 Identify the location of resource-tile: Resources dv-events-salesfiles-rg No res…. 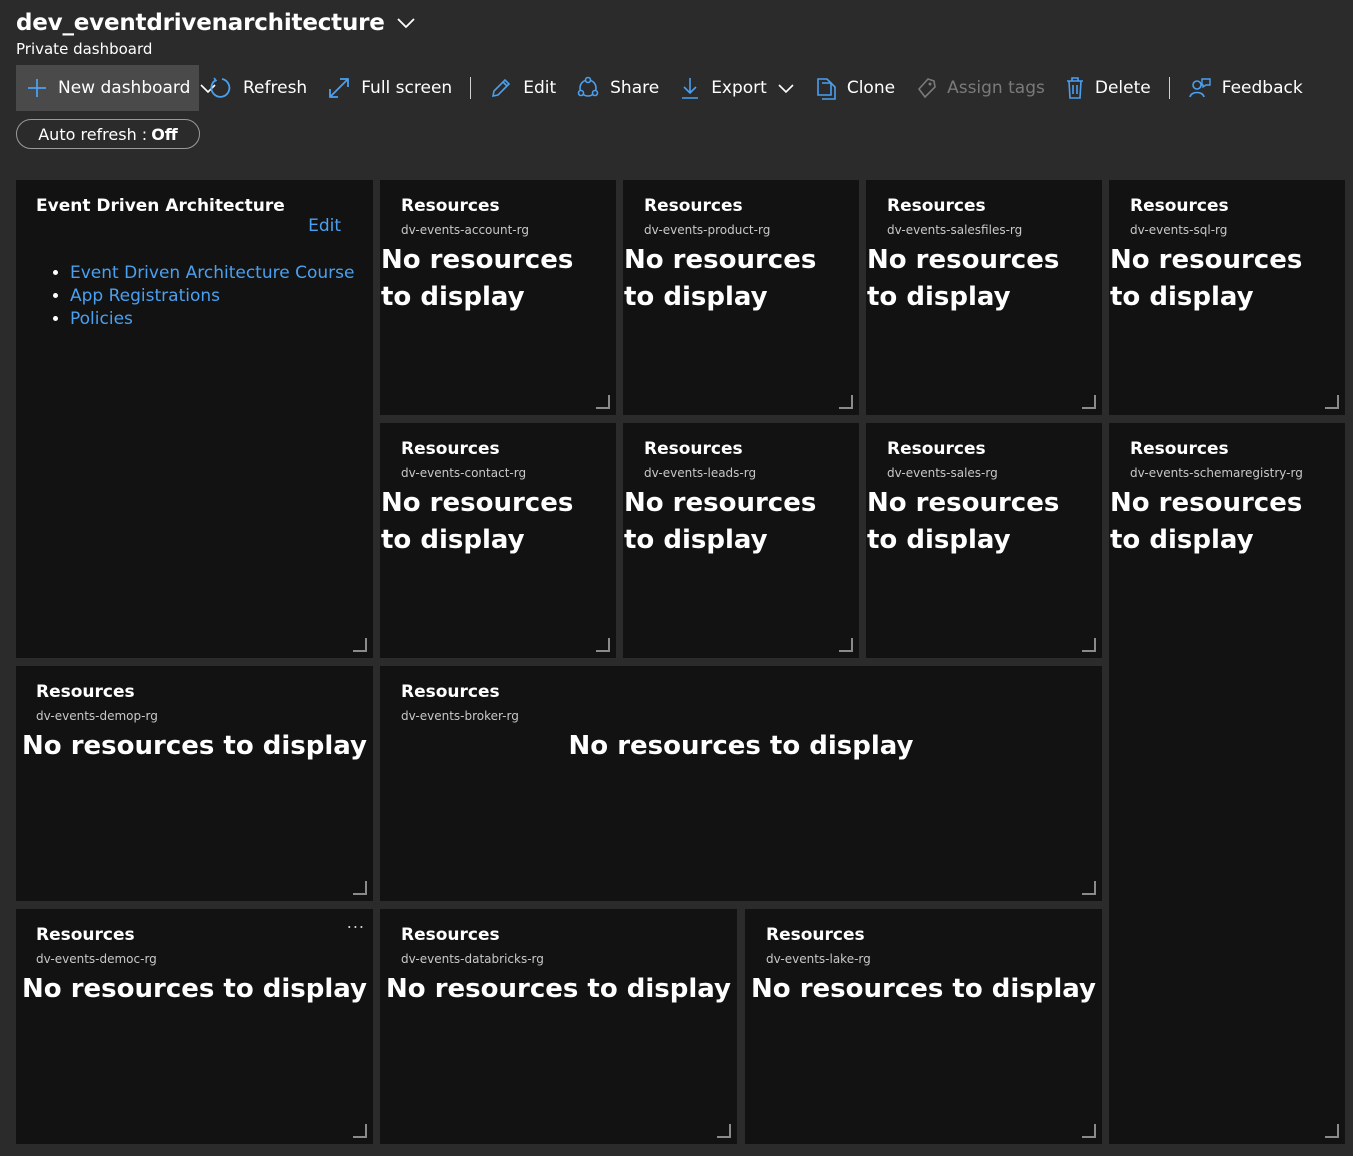
(984, 297).